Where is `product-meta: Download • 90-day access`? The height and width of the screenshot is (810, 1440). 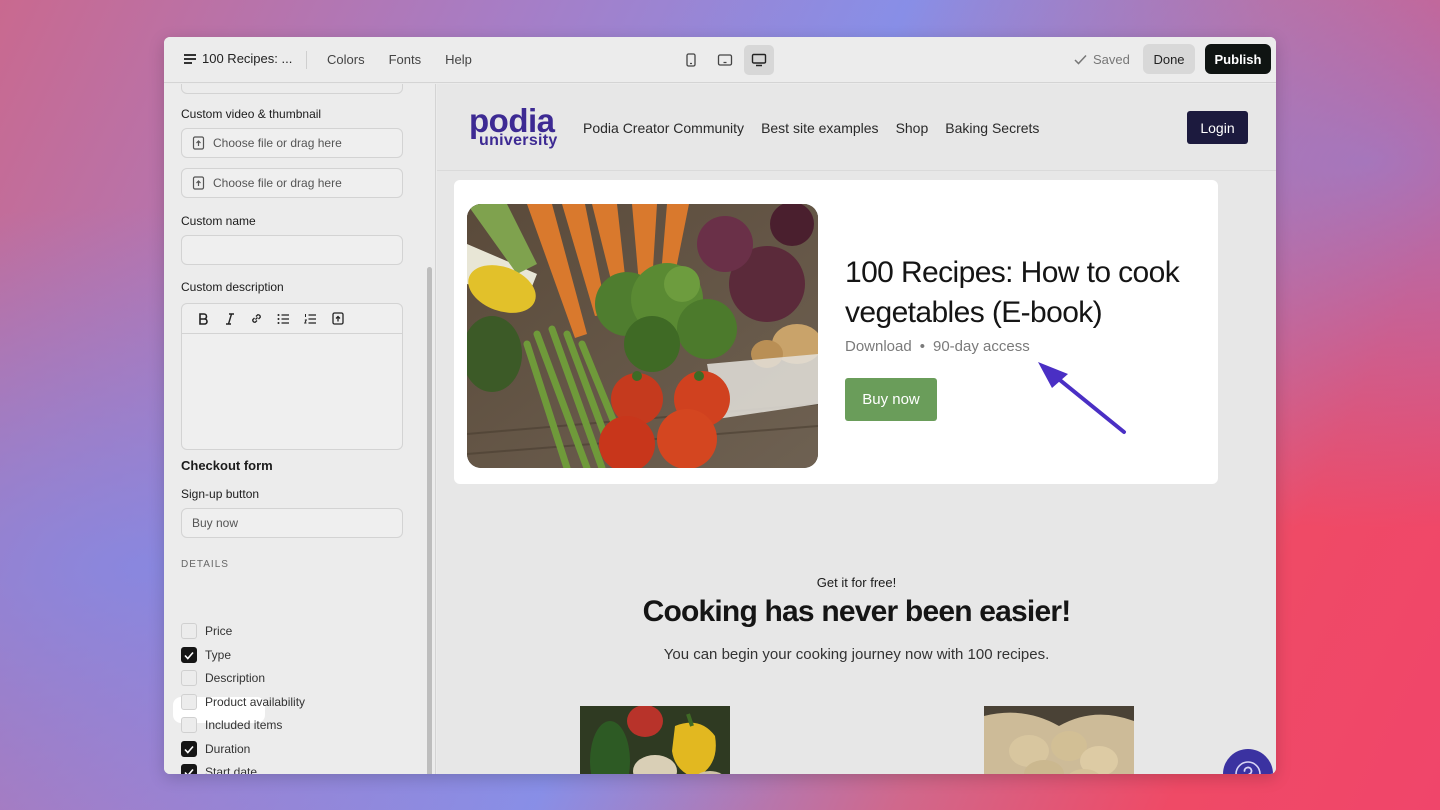
product-meta: Download • 90-day access is located at coordinates (937, 346).